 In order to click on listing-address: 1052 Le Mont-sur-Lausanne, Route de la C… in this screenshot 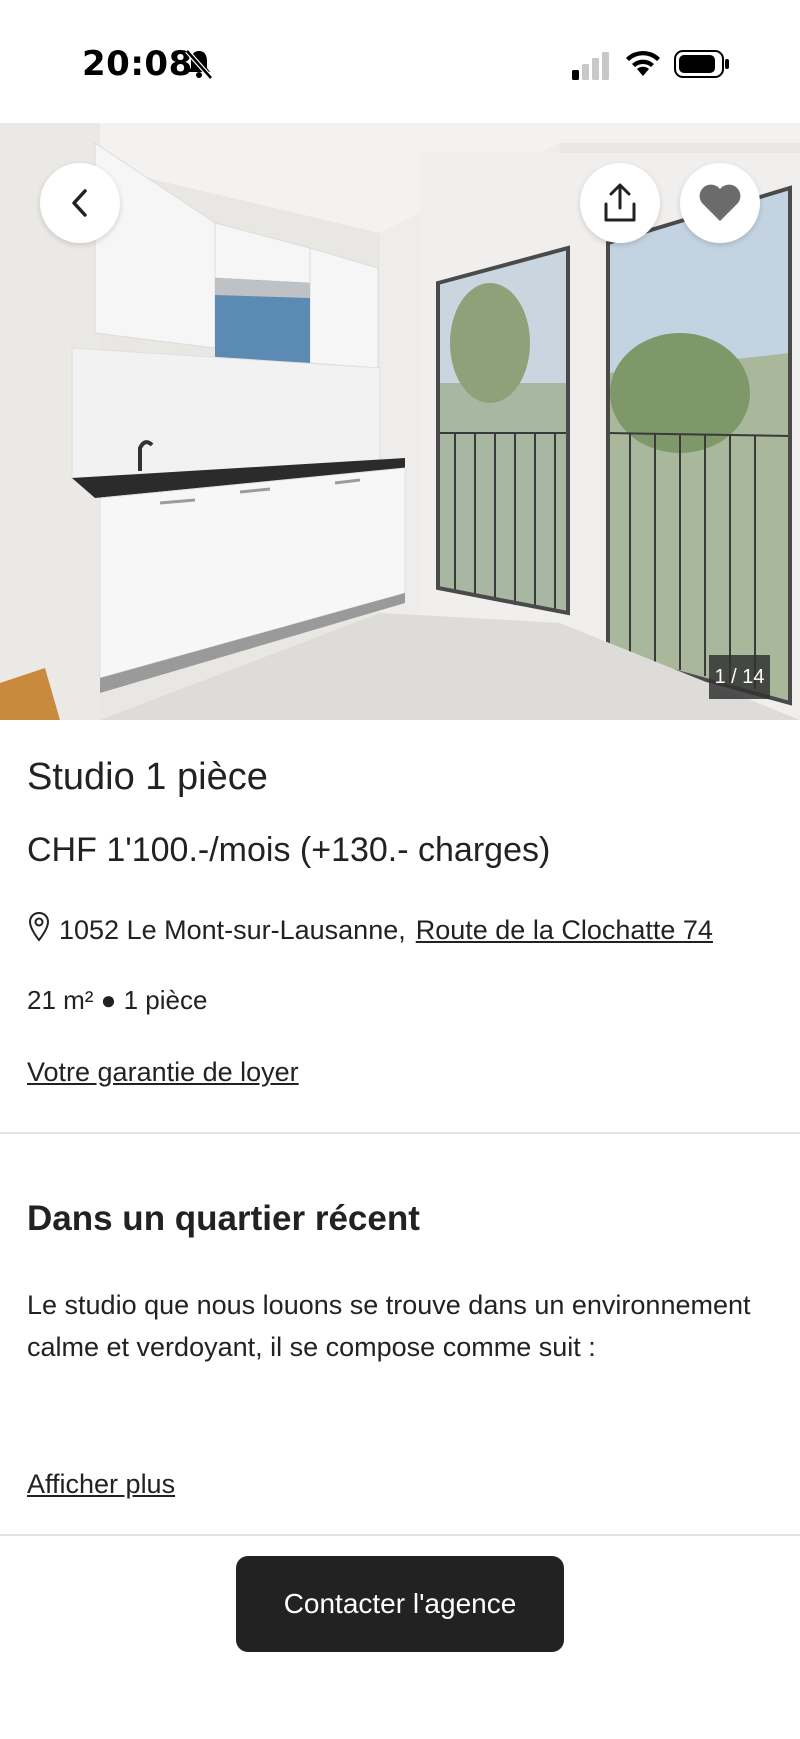, I will do `click(370, 928)`.